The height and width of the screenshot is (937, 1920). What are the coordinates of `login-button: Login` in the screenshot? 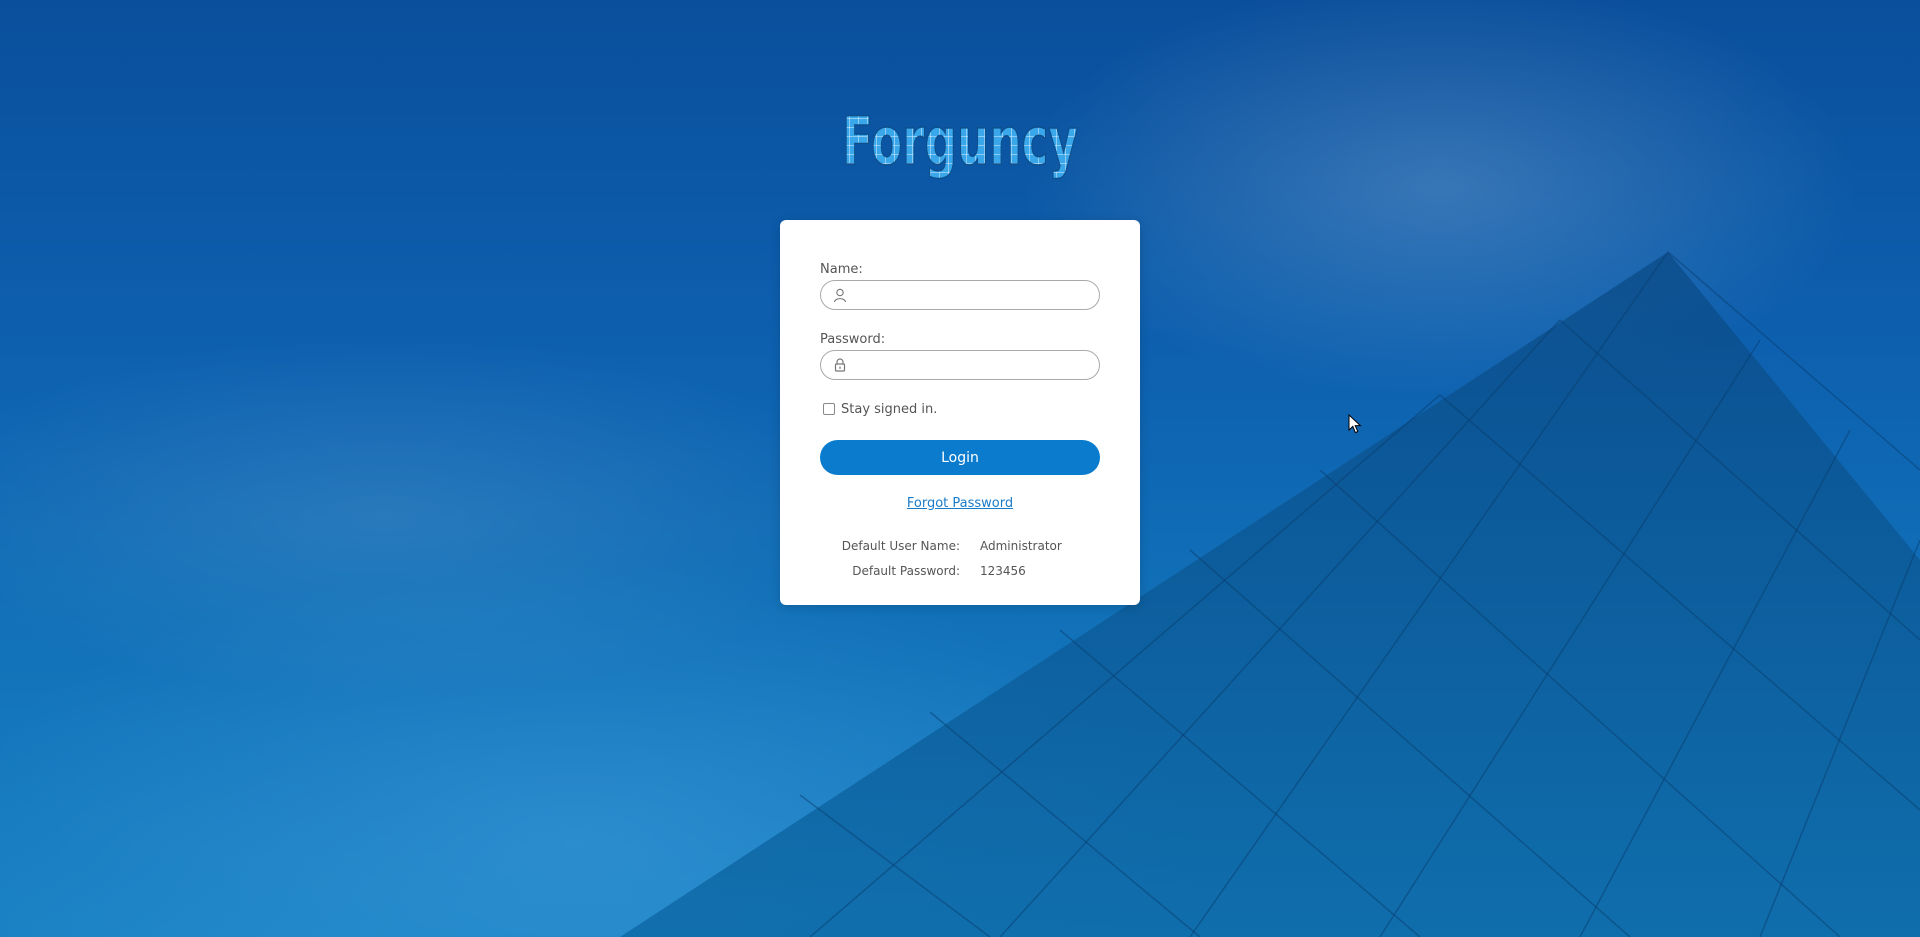 It's located at (960, 457).